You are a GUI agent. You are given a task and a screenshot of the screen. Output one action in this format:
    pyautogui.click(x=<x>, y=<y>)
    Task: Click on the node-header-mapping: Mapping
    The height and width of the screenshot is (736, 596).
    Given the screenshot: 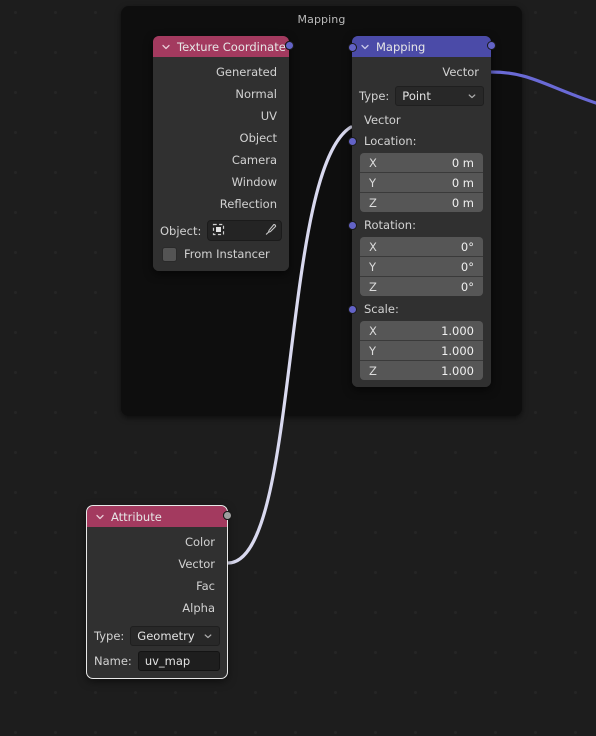 What is the action you would take?
    pyautogui.click(x=421, y=46)
    